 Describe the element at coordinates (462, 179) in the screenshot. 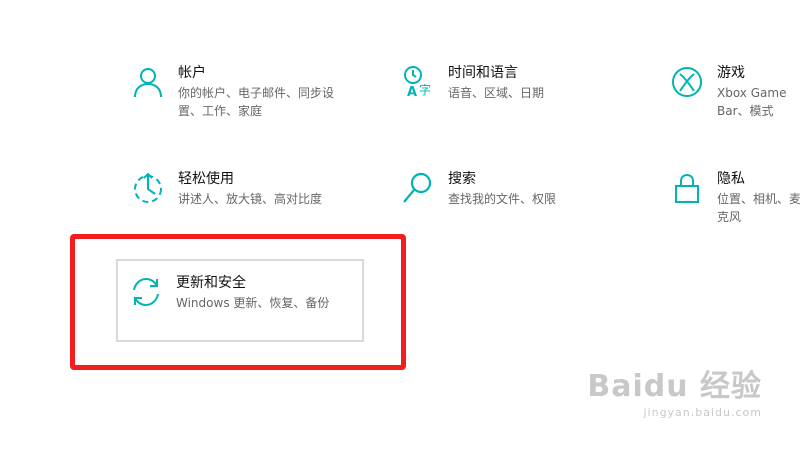

I see `tile-title: 搜索` at that location.